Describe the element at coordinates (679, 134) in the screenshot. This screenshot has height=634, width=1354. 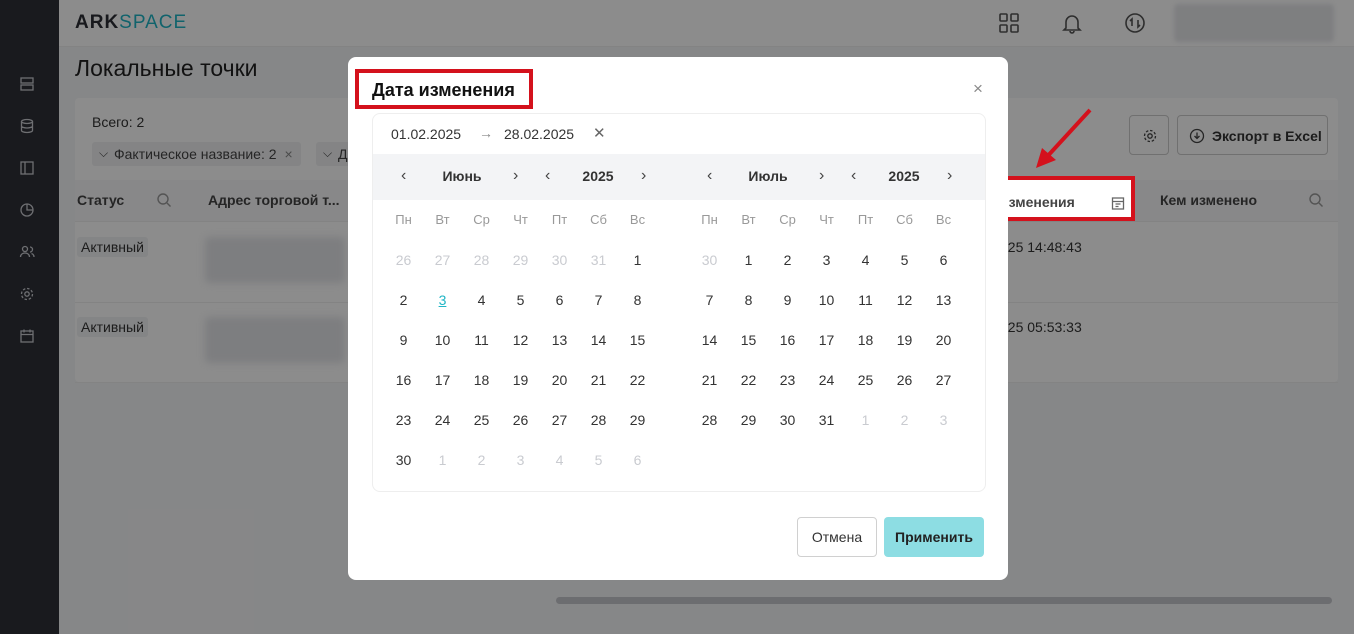
I see `date-range-input: 01.02.2025 → 28.02.2025 ✕` at that location.